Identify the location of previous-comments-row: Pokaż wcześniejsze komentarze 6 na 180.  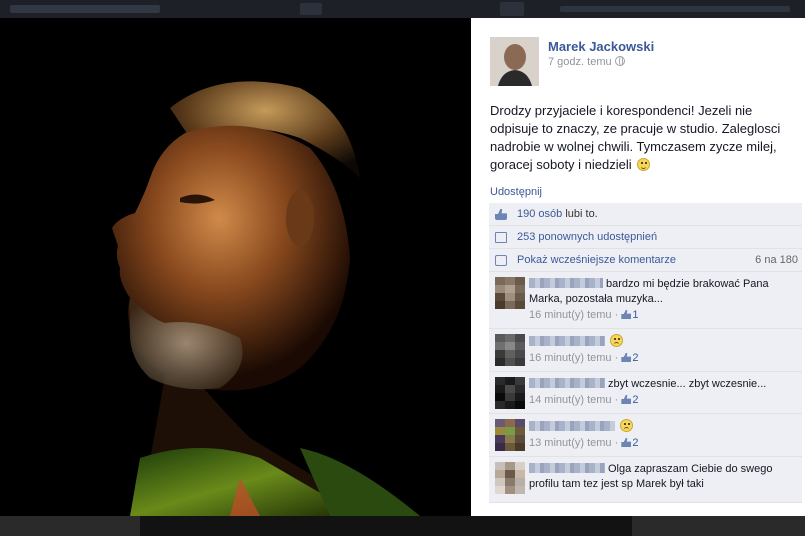
(645, 260).